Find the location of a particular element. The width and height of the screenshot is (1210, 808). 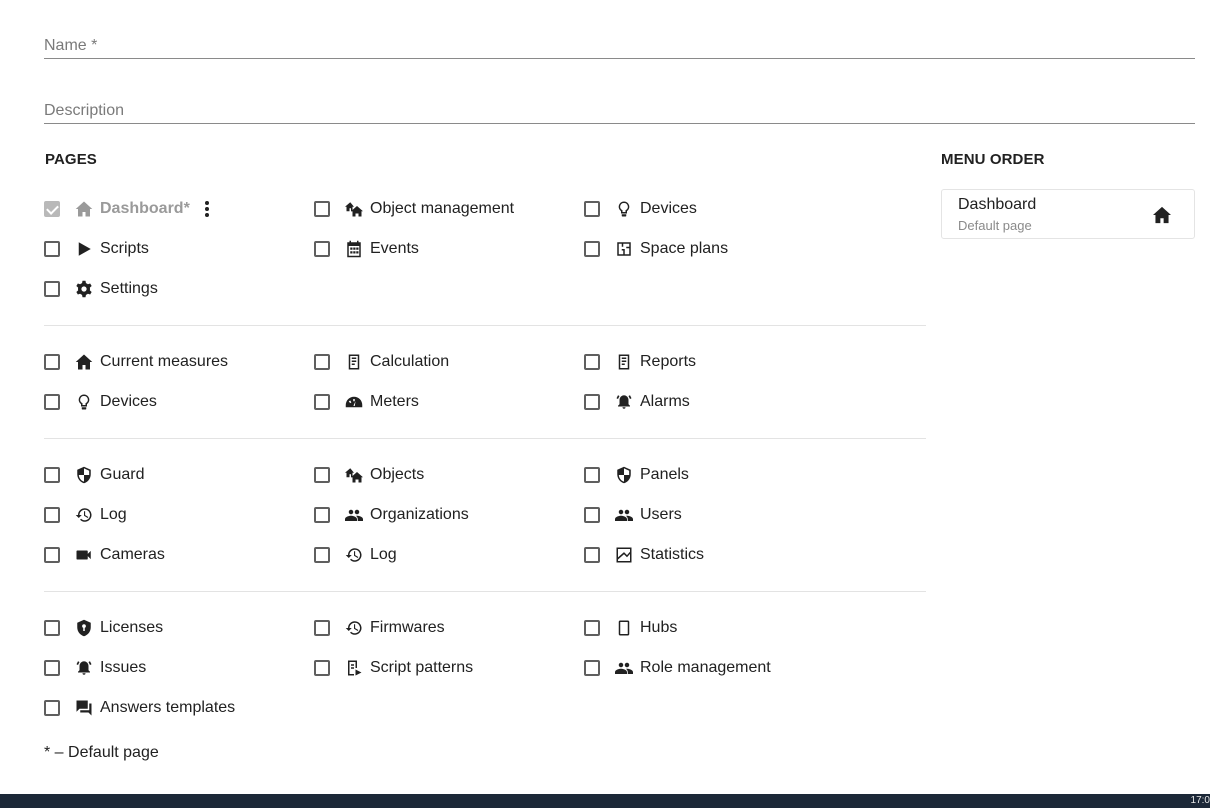

menu-order-title: MENU ORDER is located at coordinates (993, 159).